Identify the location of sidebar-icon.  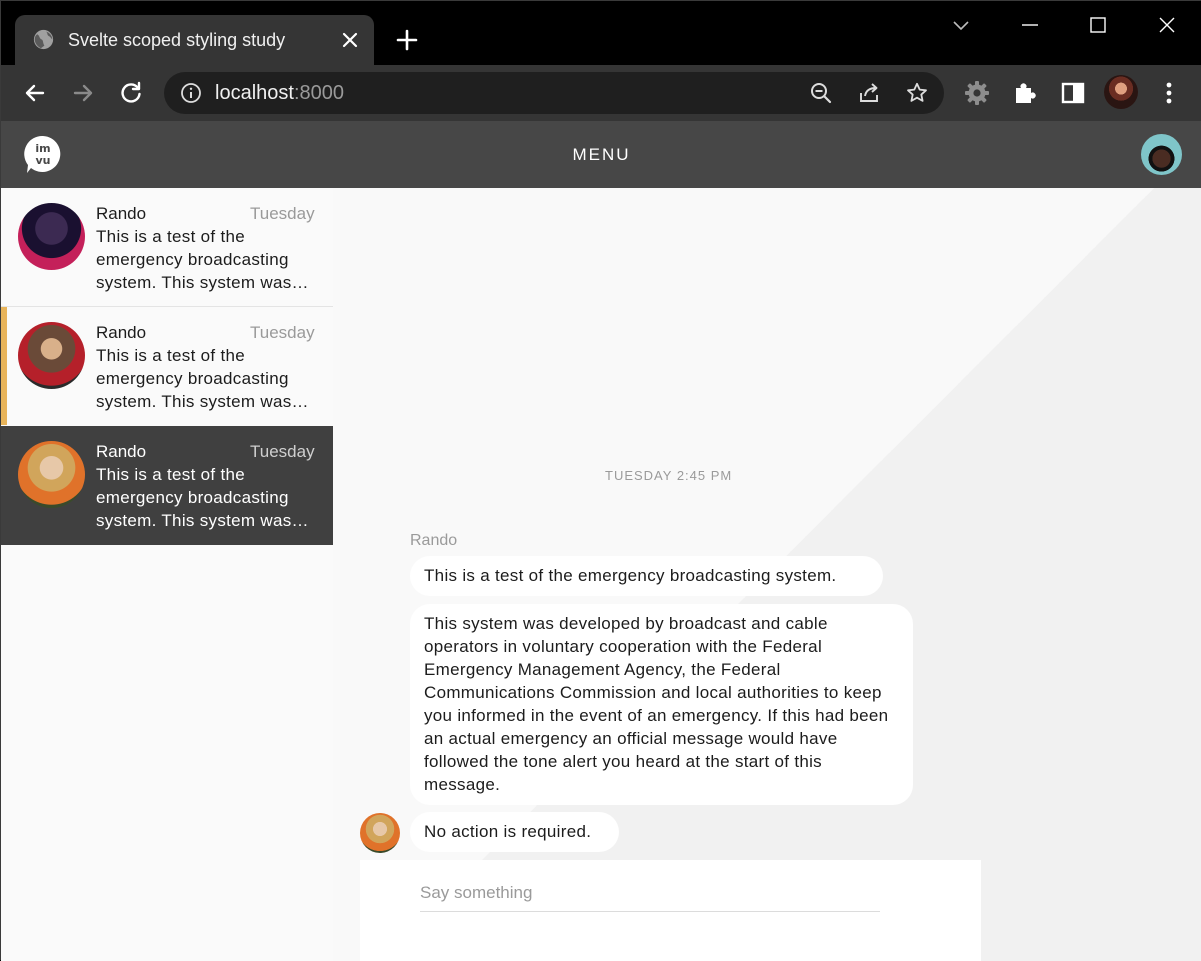
(1073, 93).